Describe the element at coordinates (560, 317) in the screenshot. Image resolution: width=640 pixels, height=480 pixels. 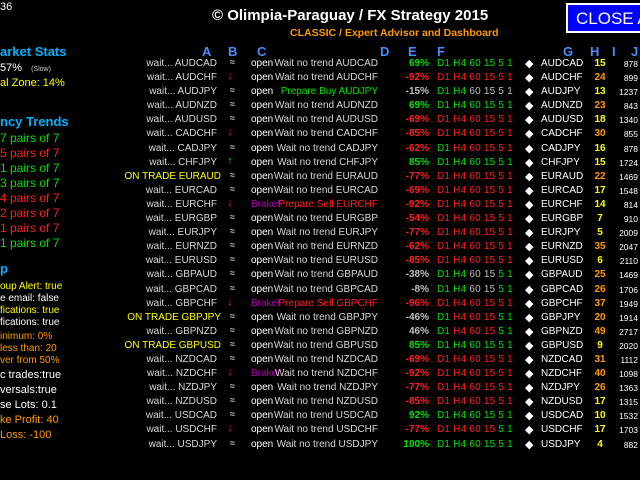
I see `pair-label: GBPJPY` at that location.